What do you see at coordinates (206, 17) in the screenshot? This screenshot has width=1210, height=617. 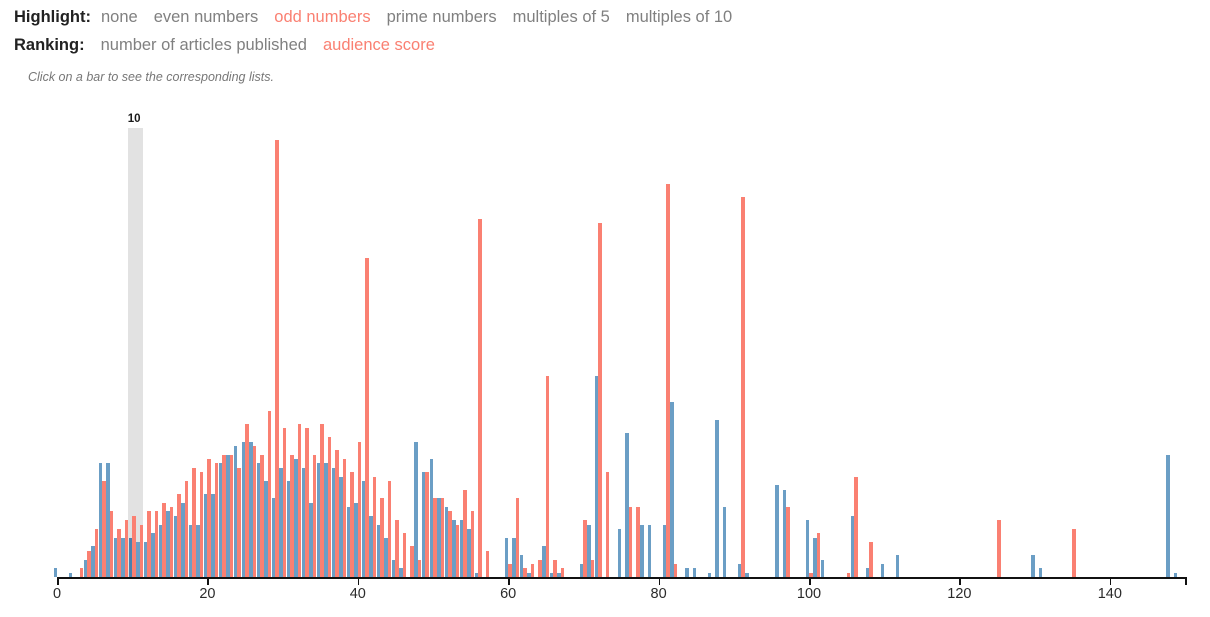 I see `highlight-option-even-numbers: even numbers` at bounding box center [206, 17].